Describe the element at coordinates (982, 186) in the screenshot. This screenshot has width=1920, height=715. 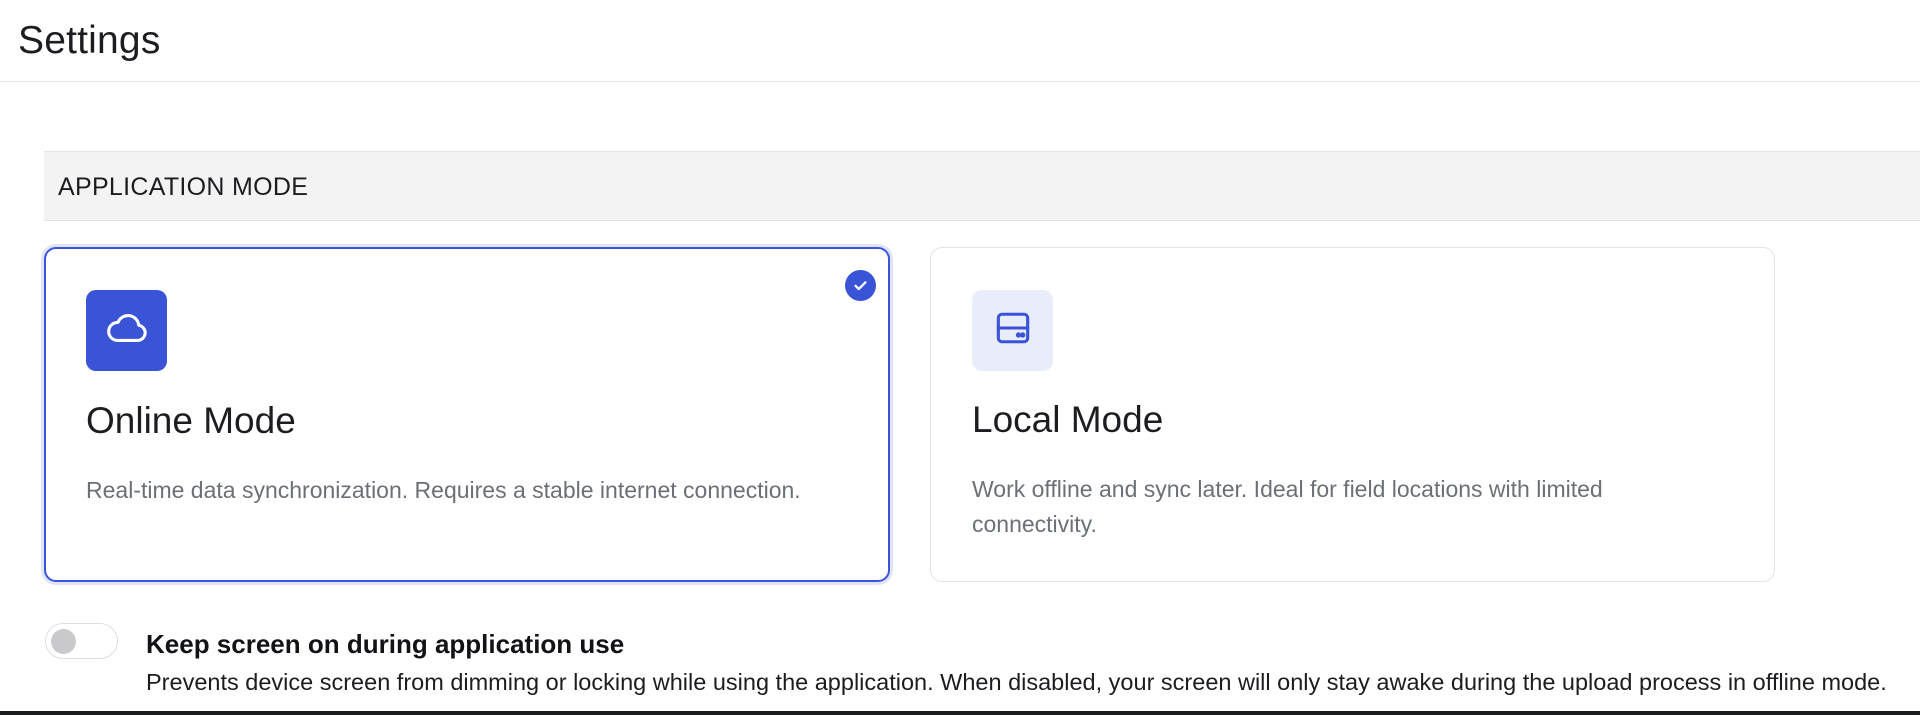
I see `application-mode-section-header: APPLICATION MODE` at that location.